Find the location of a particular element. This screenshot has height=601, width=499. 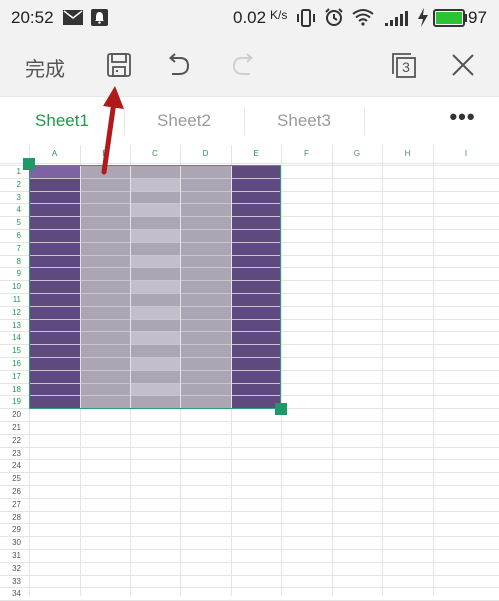

column-header-h: H is located at coordinates (407, 153).